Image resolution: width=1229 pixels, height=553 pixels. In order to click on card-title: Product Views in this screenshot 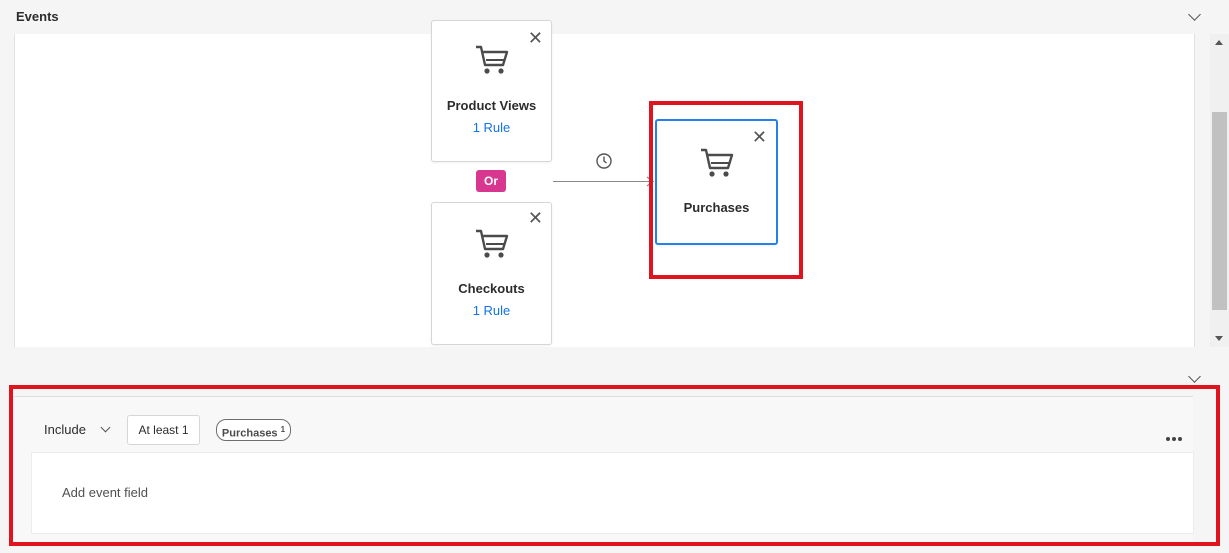, I will do `click(491, 105)`.